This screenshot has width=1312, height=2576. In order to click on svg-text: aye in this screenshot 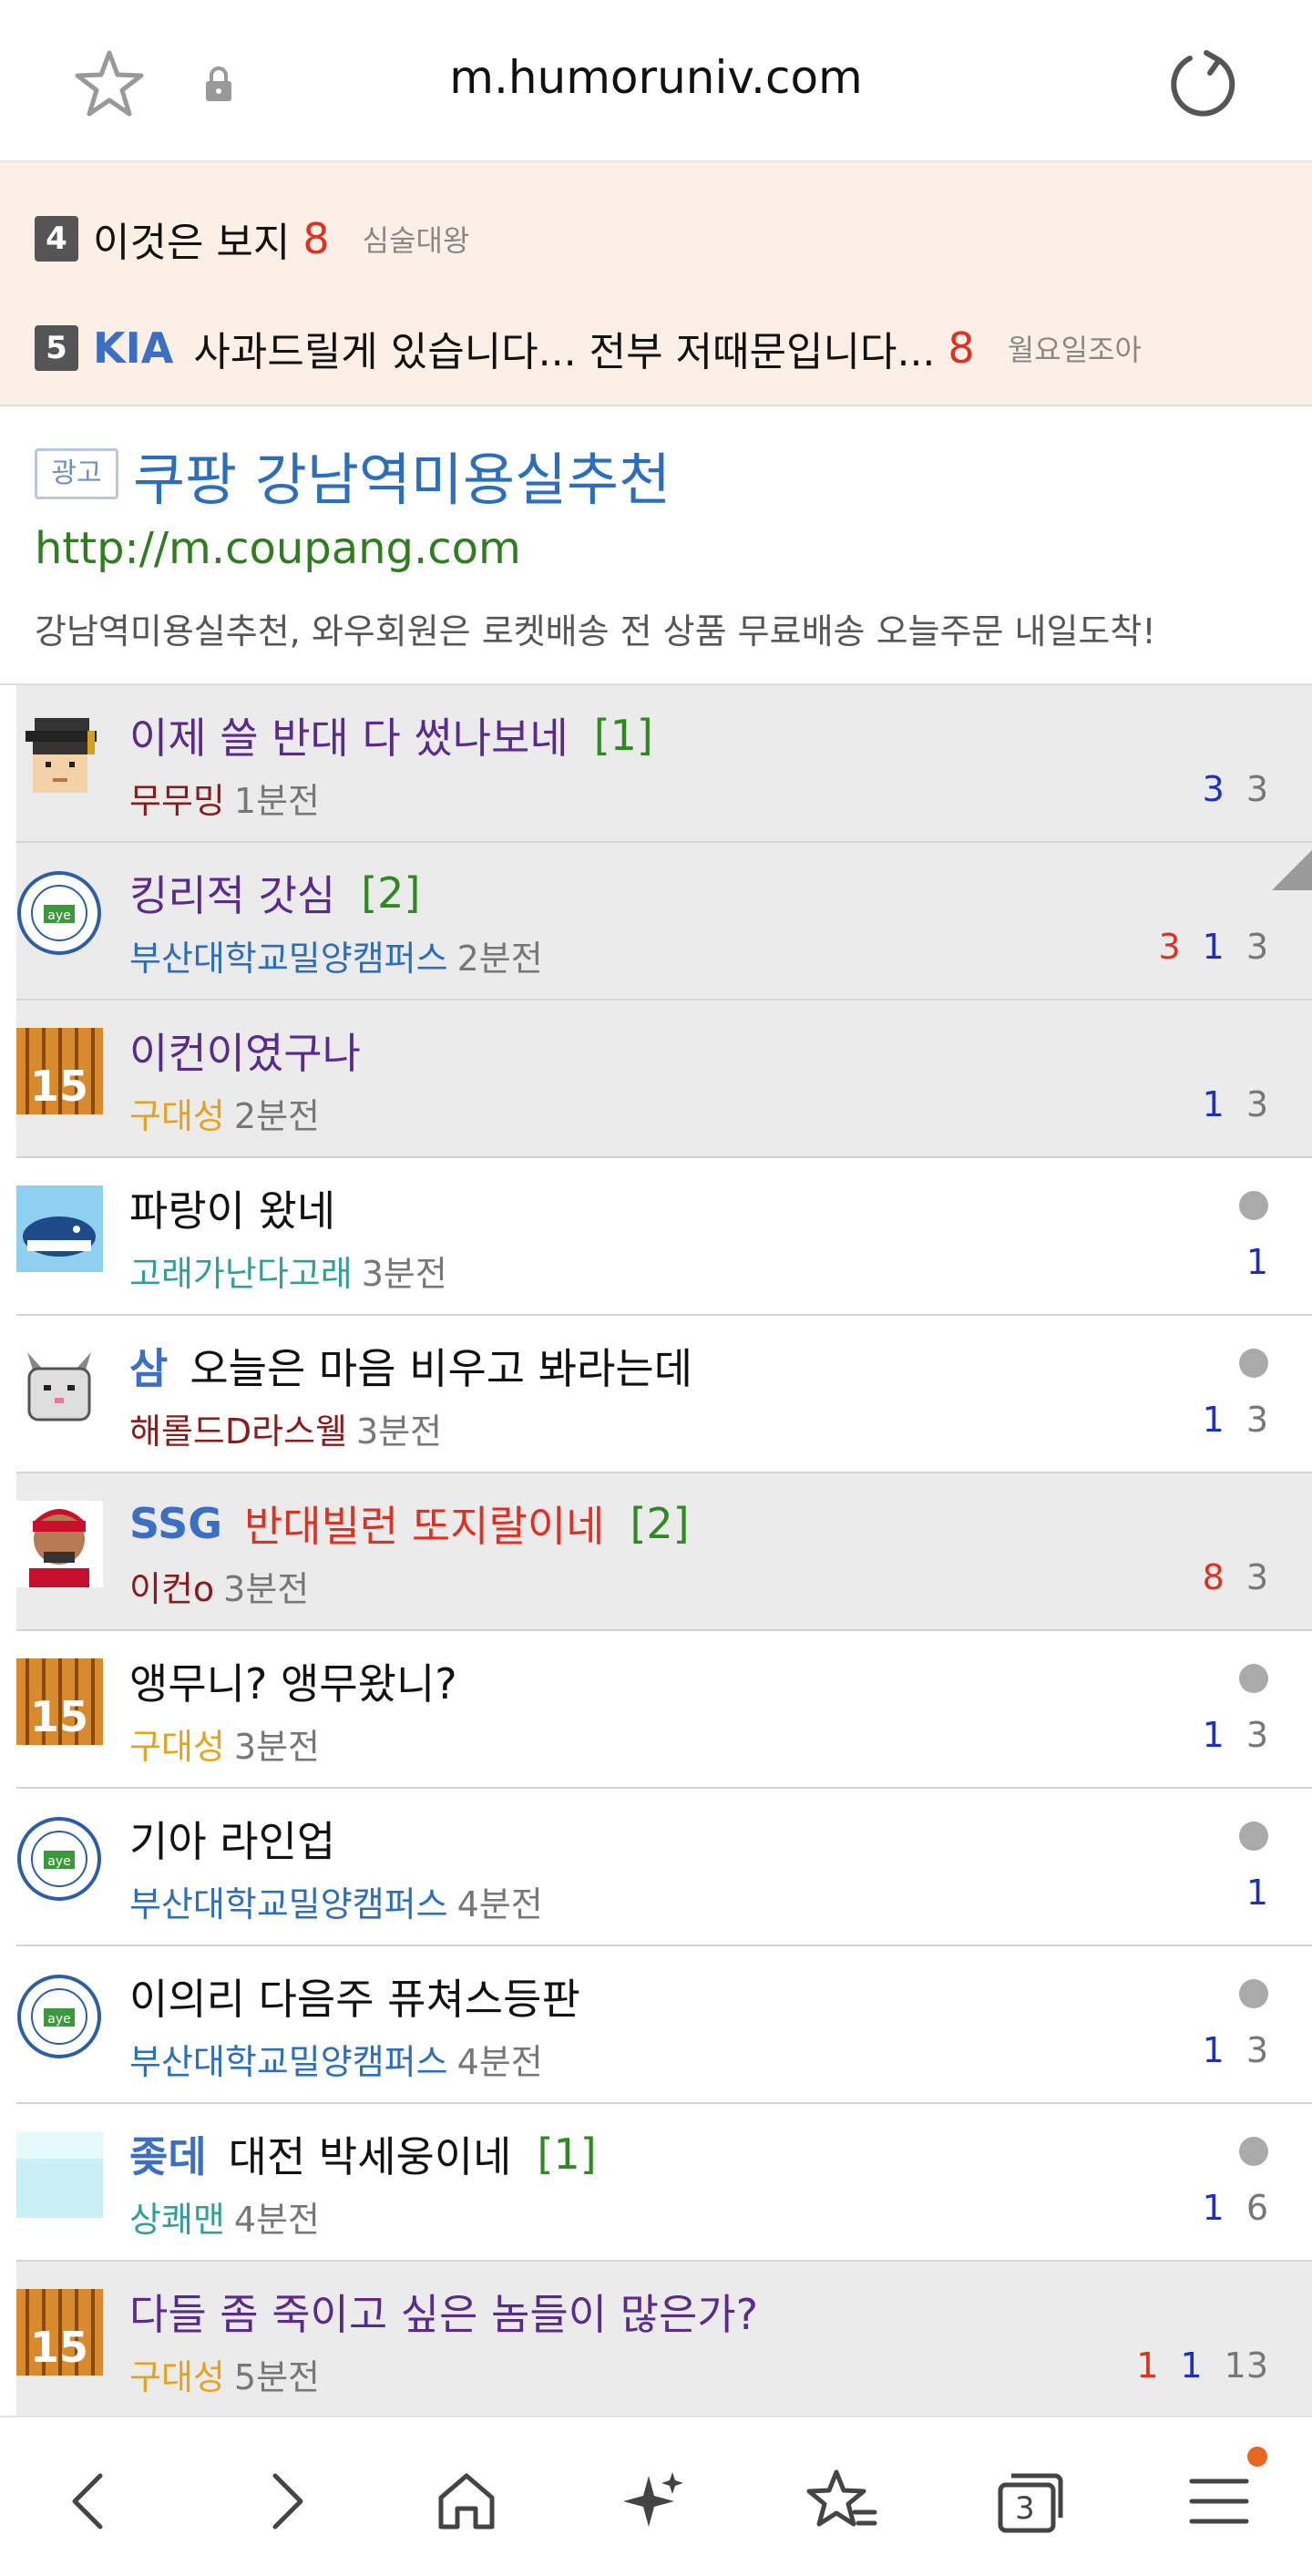, I will do `click(59, 2020)`.